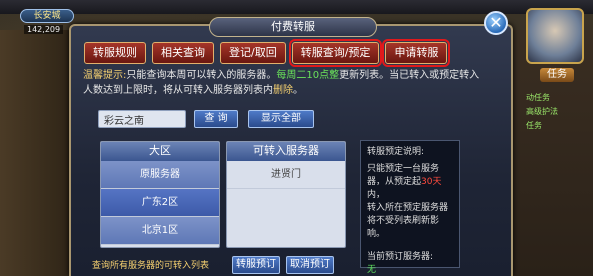 The image size is (593, 276). Describe the element at coordinates (281, 119) in the screenshot. I see `show-all-button: 显示全部` at that location.